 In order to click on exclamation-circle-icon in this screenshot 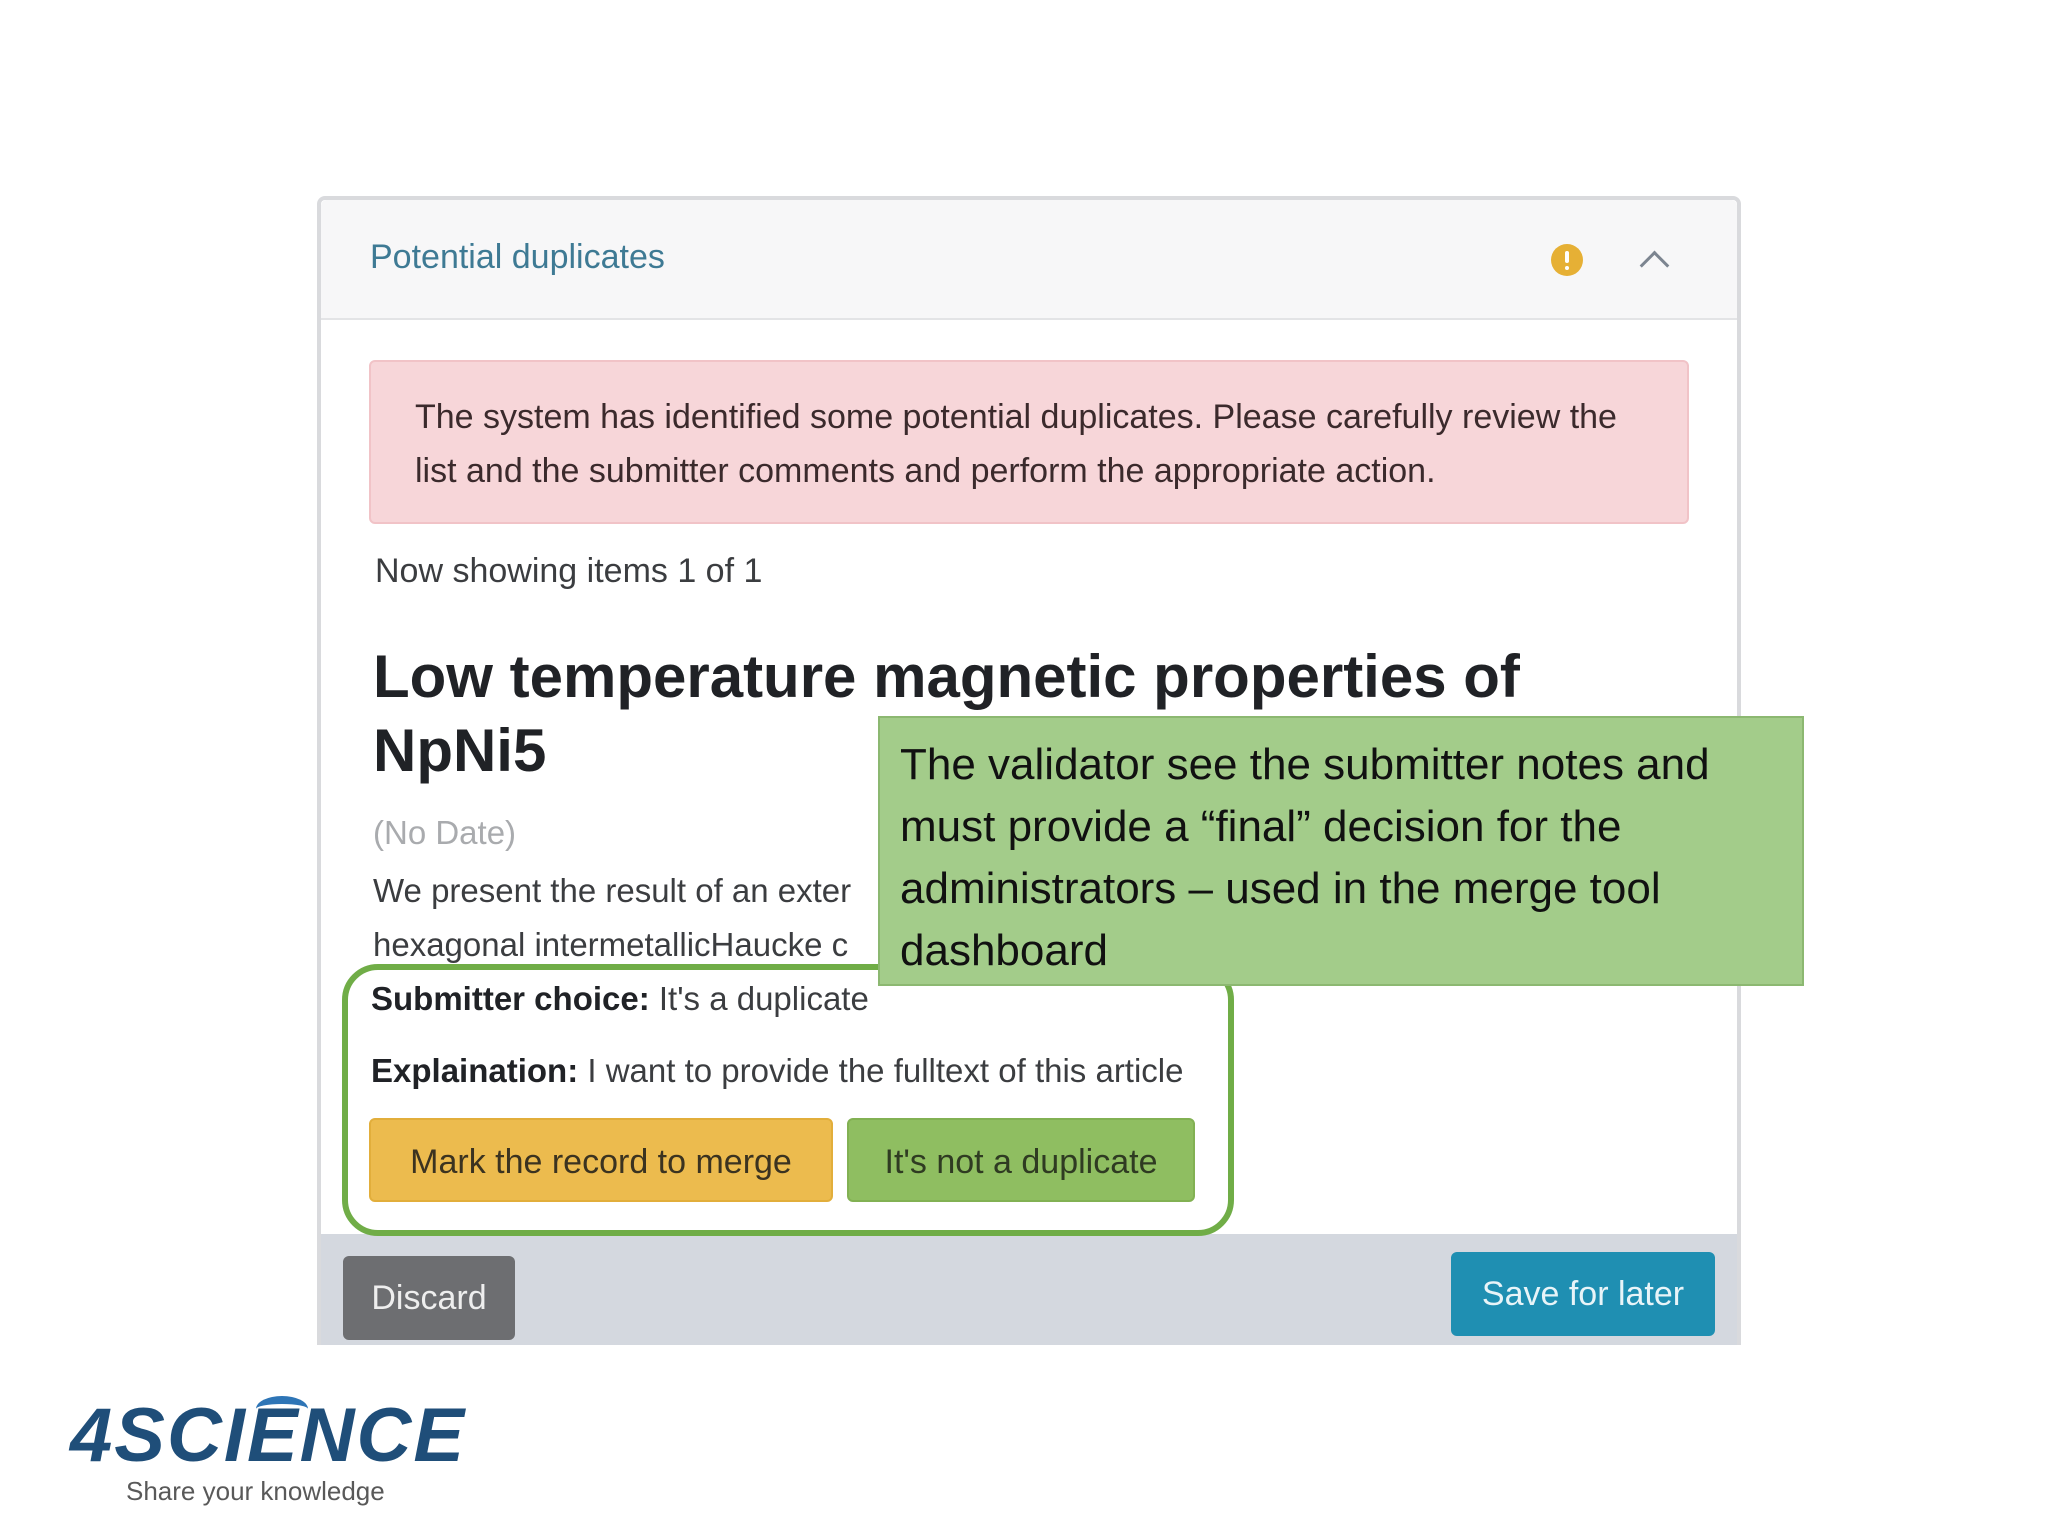, I will do `click(1567, 260)`.